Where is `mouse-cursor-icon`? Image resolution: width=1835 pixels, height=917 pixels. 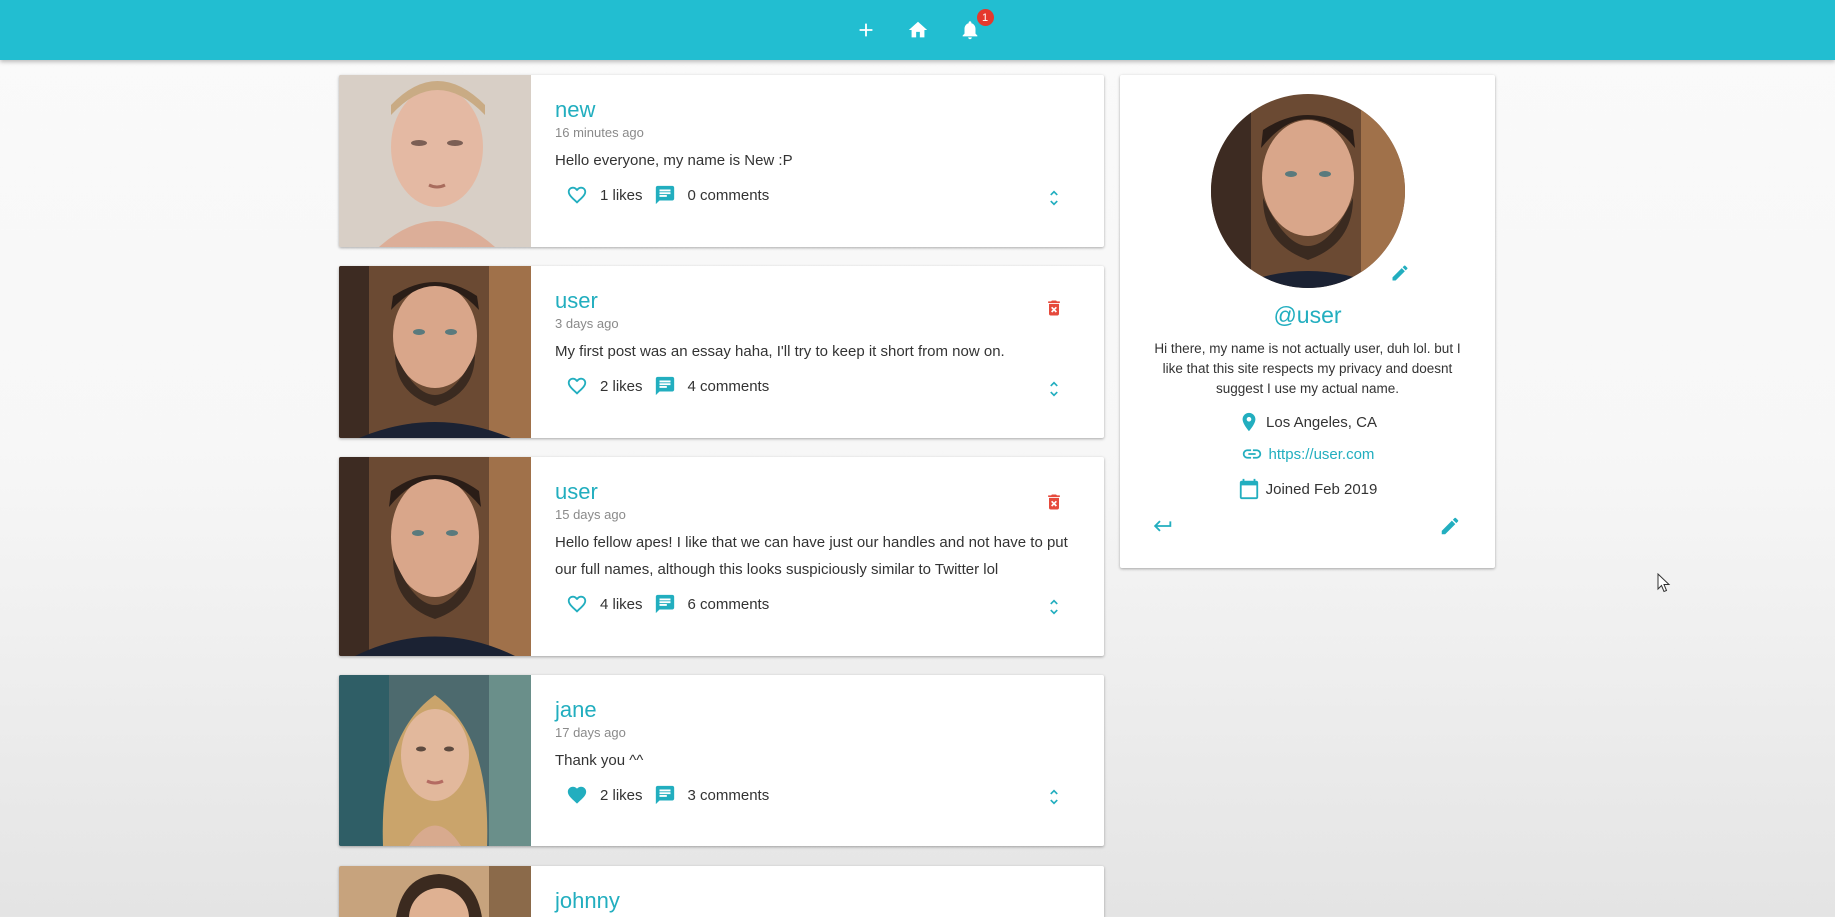
mouse-cursor-icon is located at coordinates (1664, 583).